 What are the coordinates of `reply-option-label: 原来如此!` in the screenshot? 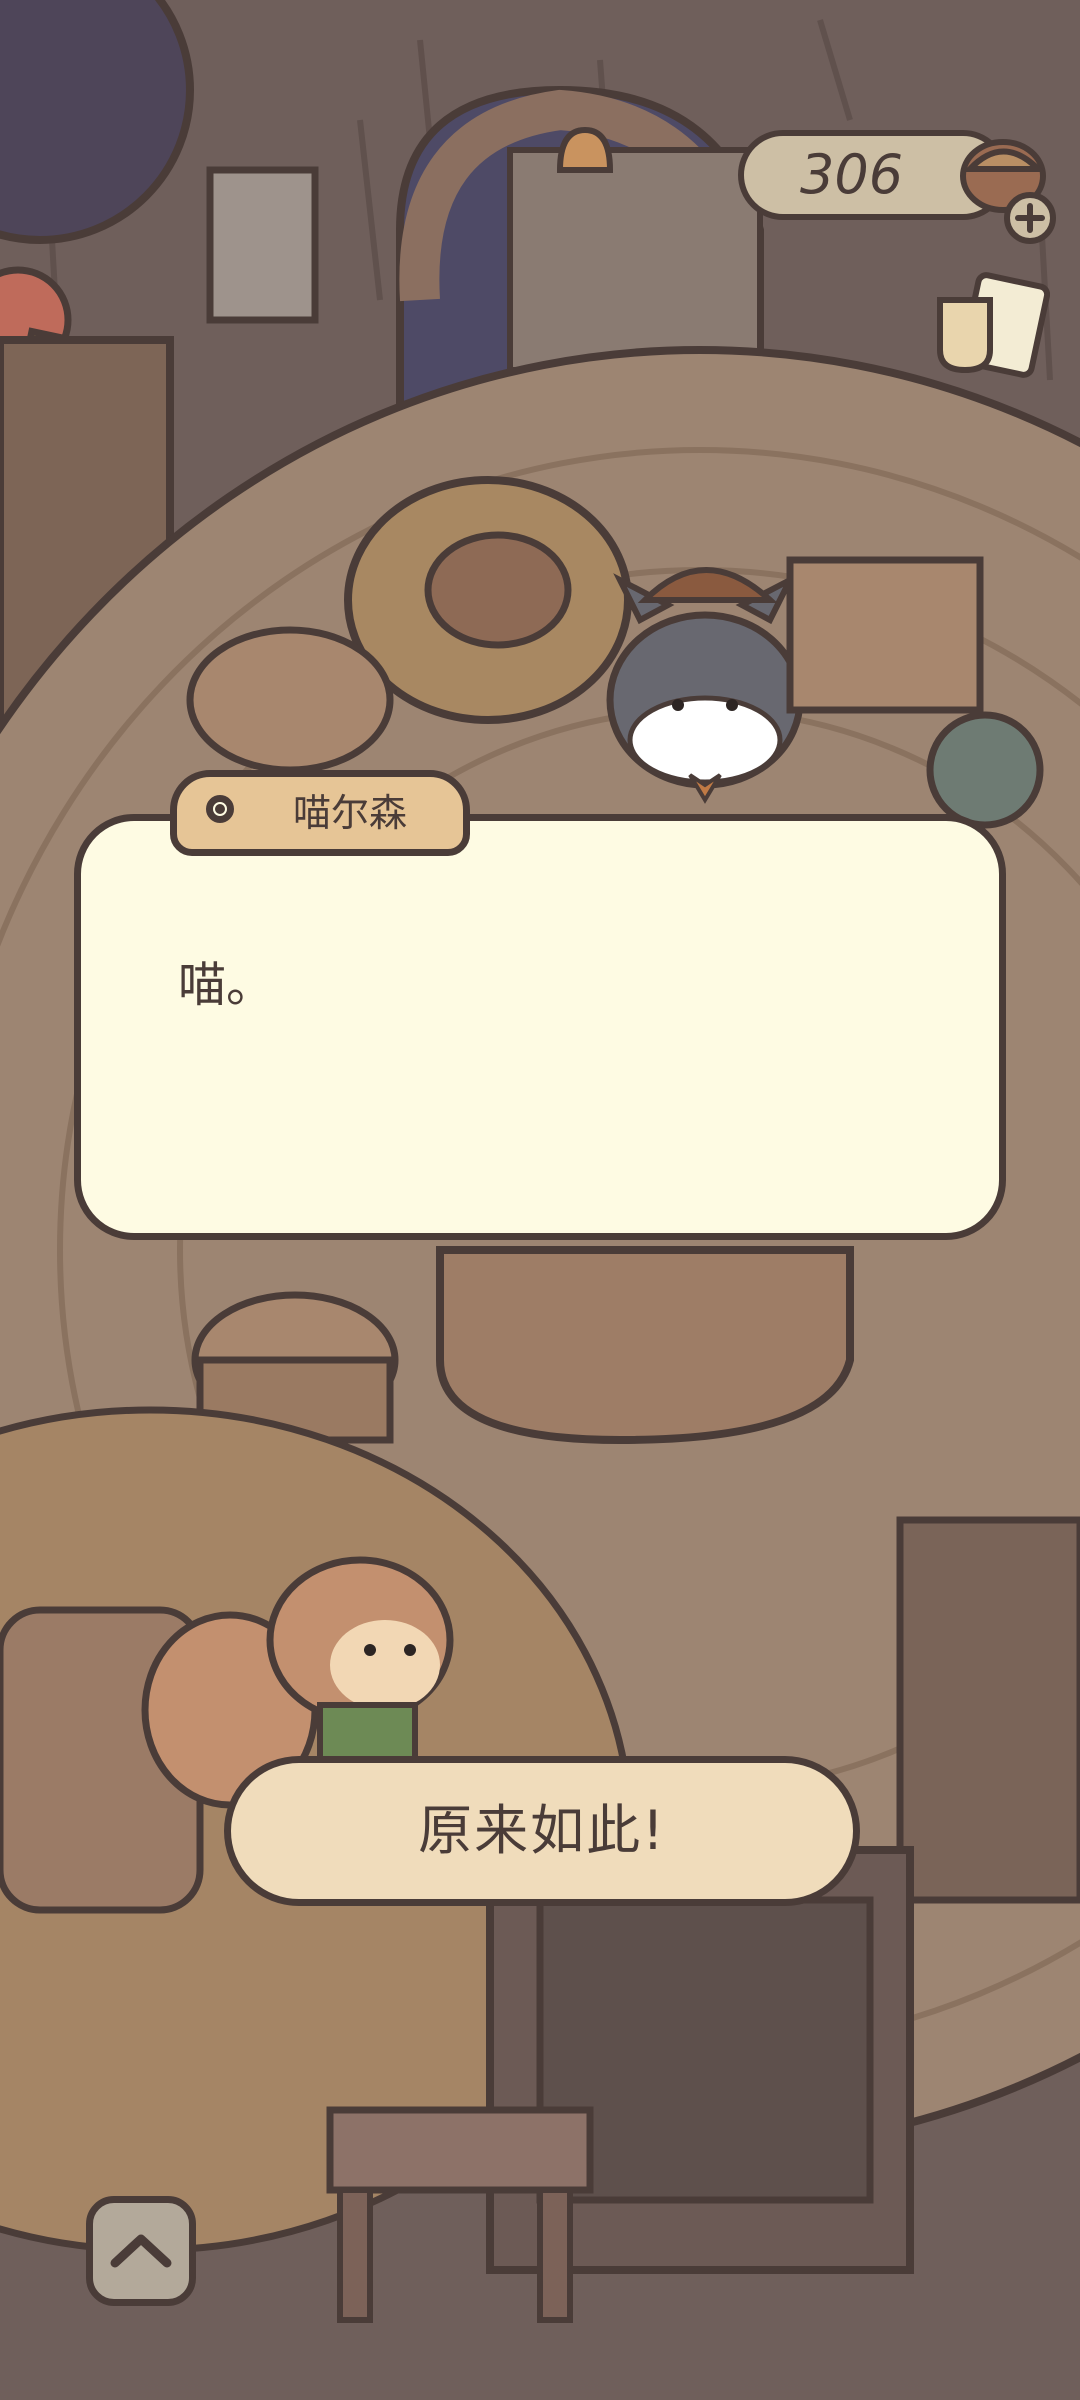 It's located at (542, 1831).